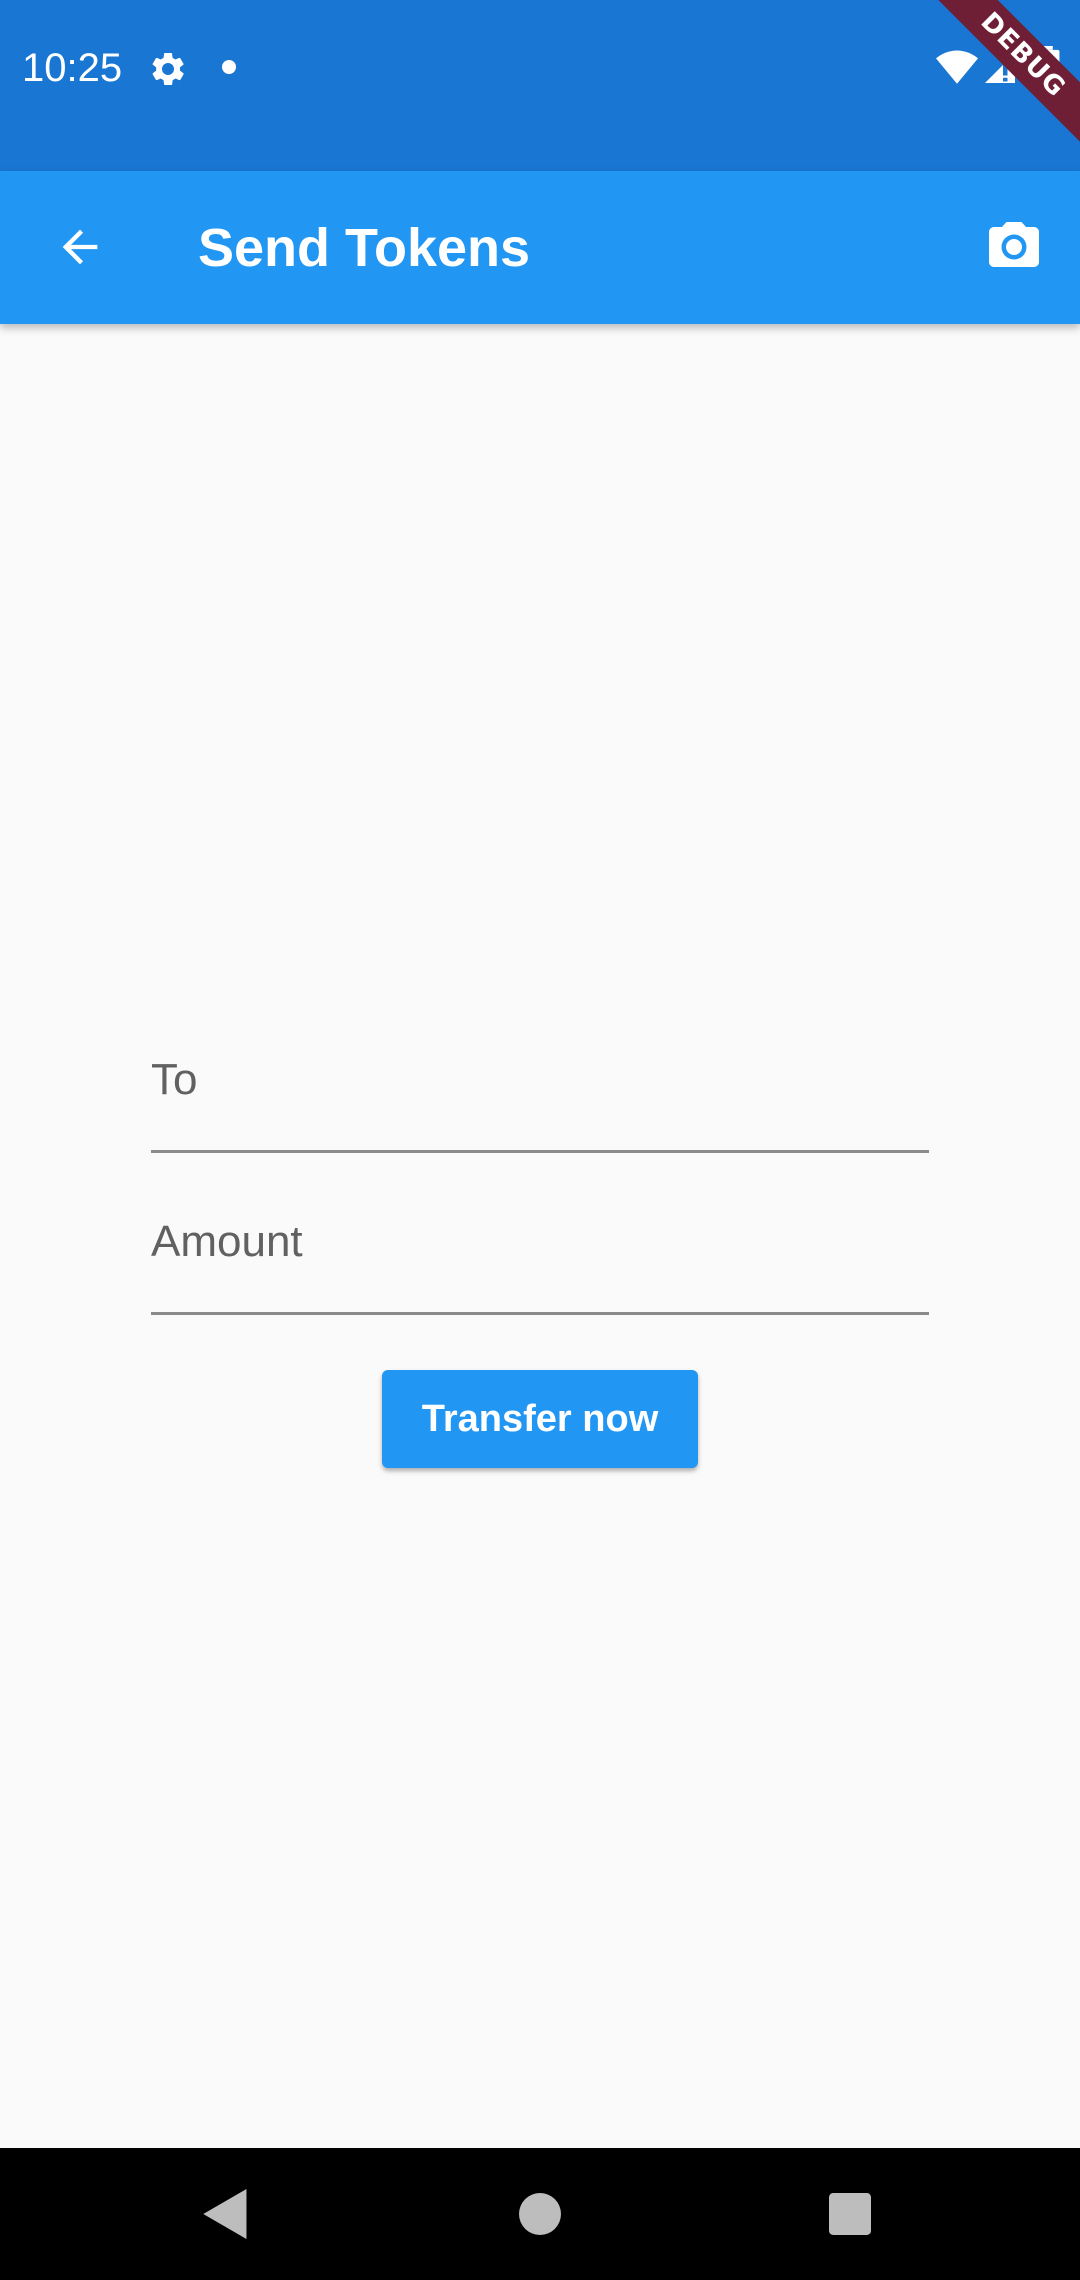  I want to click on nav-recents-icon, so click(850, 2214).